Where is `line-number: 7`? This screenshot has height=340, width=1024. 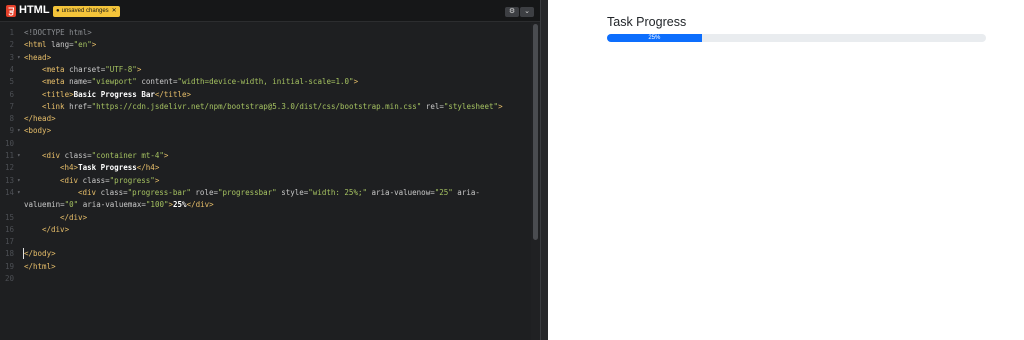
line-number: 7 is located at coordinates (11, 106).